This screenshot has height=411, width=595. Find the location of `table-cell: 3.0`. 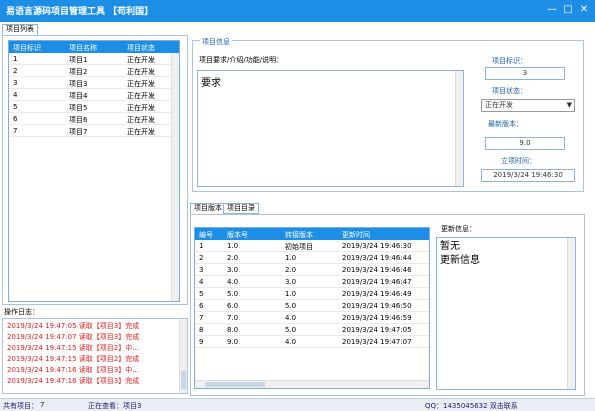

table-cell: 3.0 is located at coordinates (233, 270).